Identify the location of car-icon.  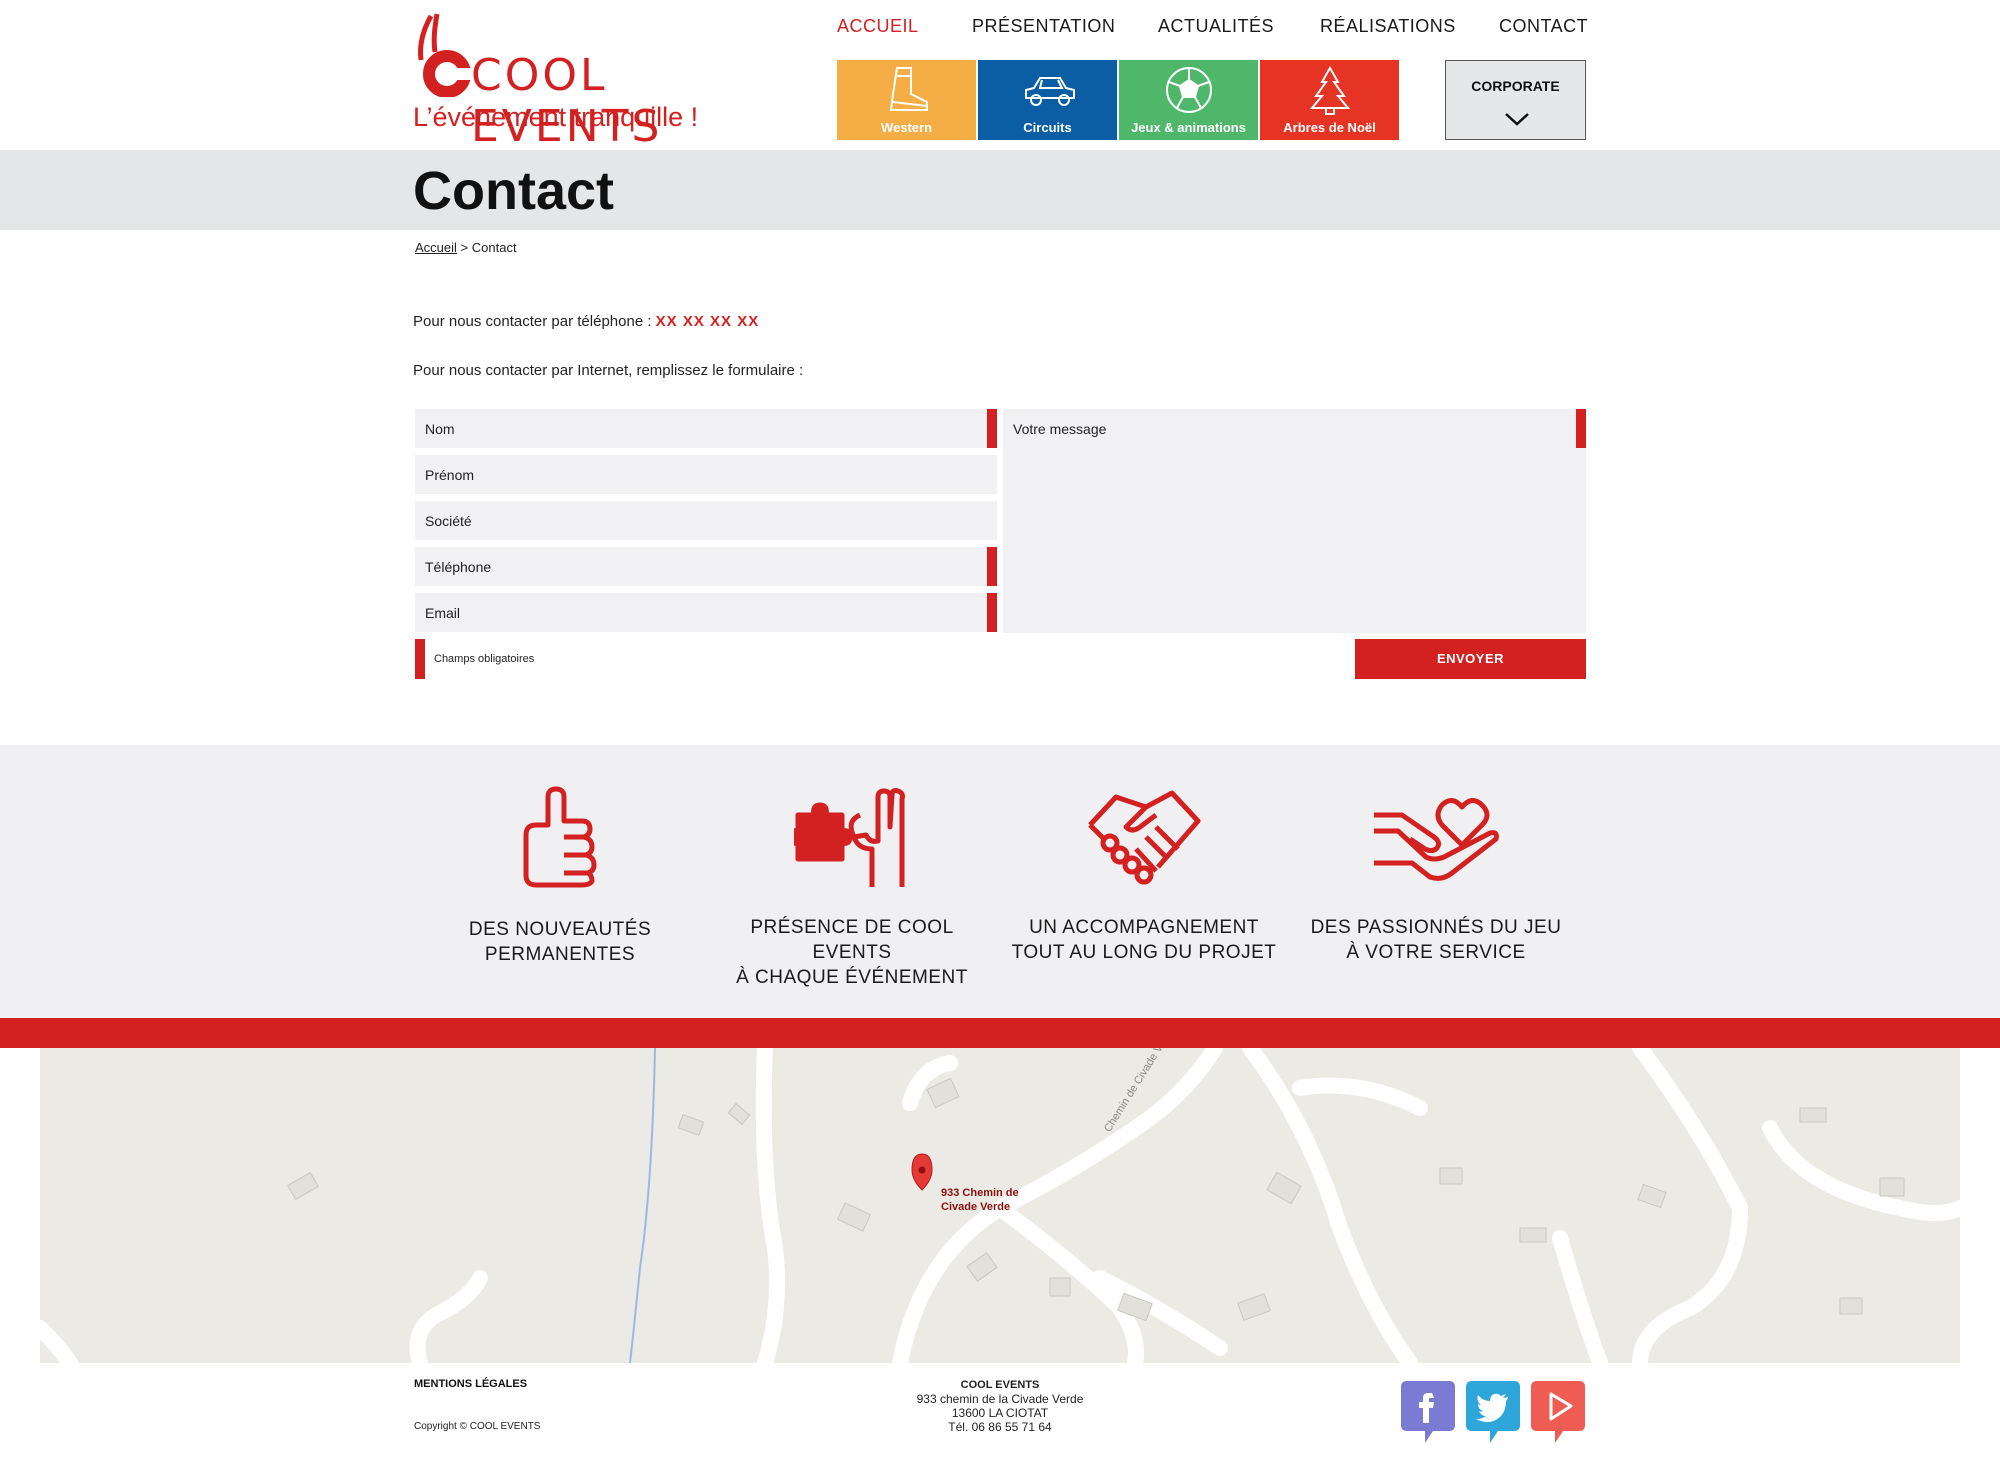
(1050, 91).